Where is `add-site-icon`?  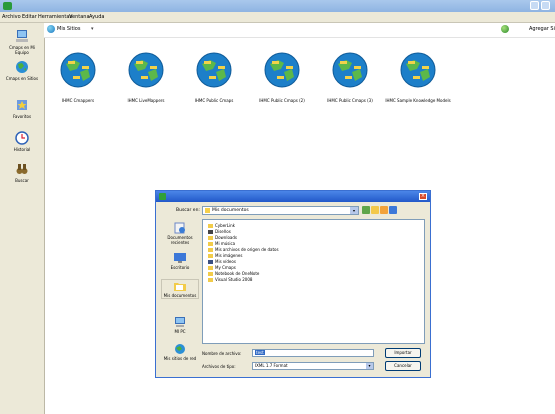 add-site-icon is located at coordinates (505, 29).